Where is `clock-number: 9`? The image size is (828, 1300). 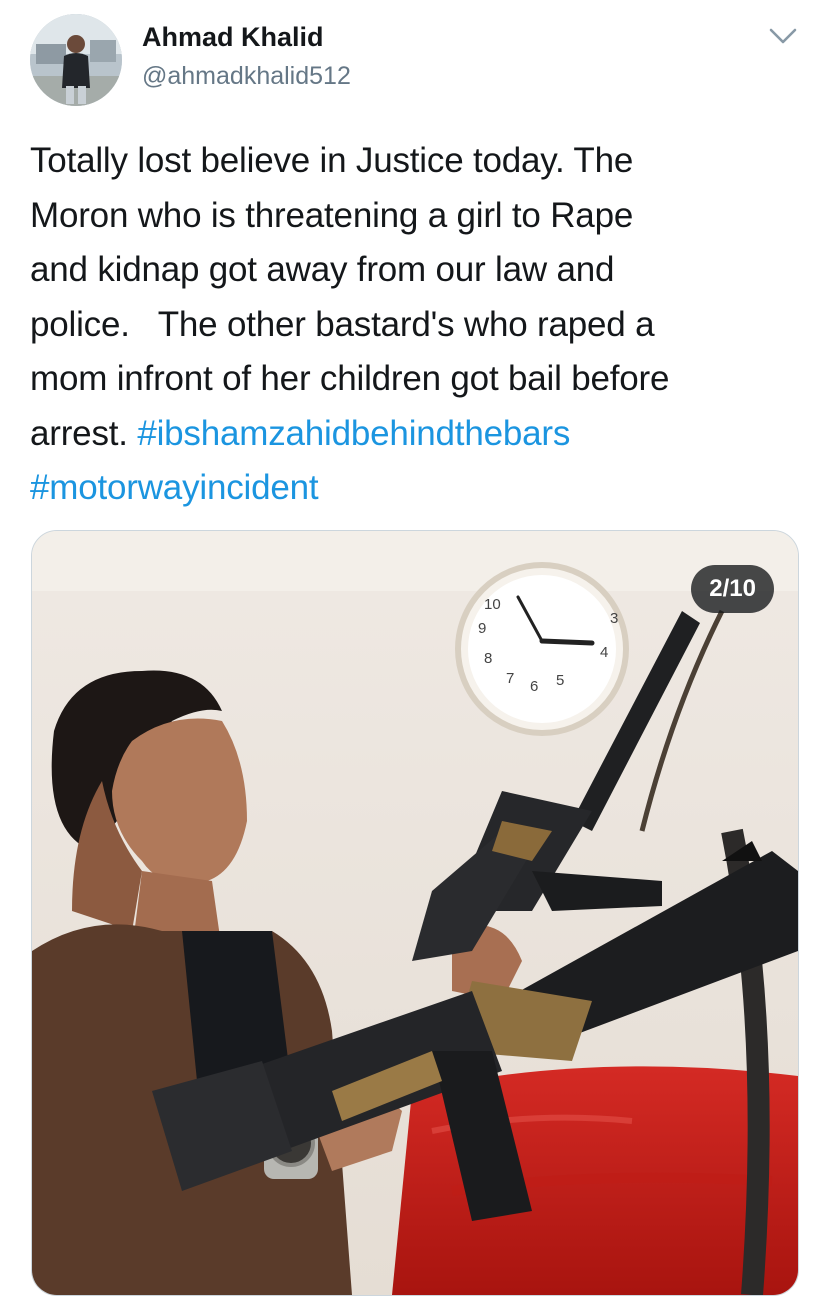
clock-number: 9 is located at coordinates (482, 628).